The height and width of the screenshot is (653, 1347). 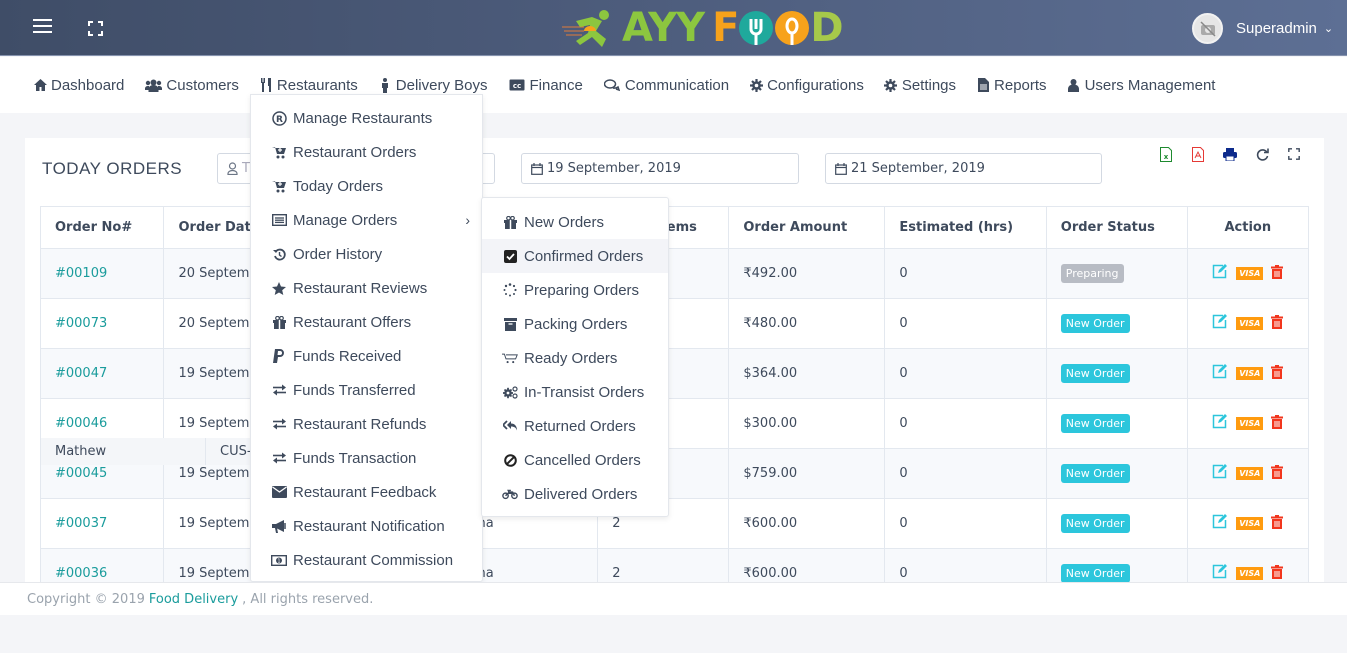 What do you see at coordinates (366, 220) in the screenshot?
I see `menu-item-manage-orders: Manage Orders ›` at bounding box center [366, 220].